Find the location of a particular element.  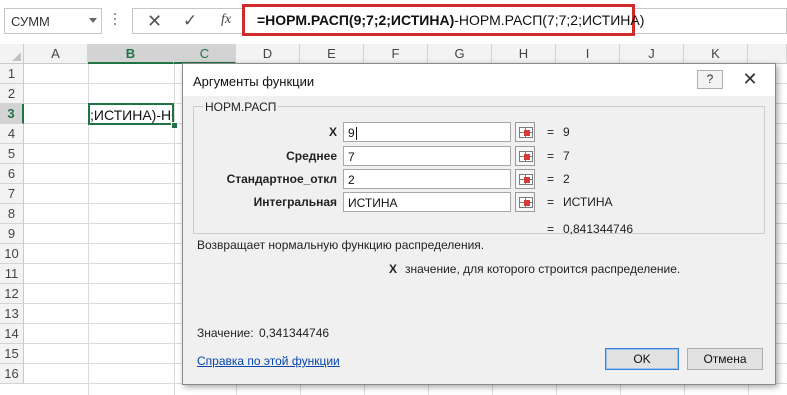

argument-label-cumulative: Интегральная is located at coordinates (295, 202).